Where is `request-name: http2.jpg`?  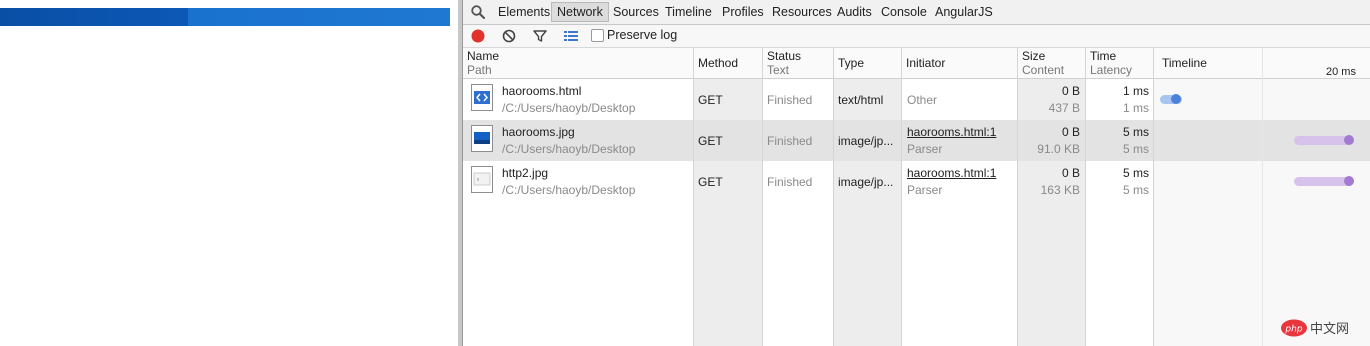
request-name: http2.jpg is located at coordinates (525, 173).